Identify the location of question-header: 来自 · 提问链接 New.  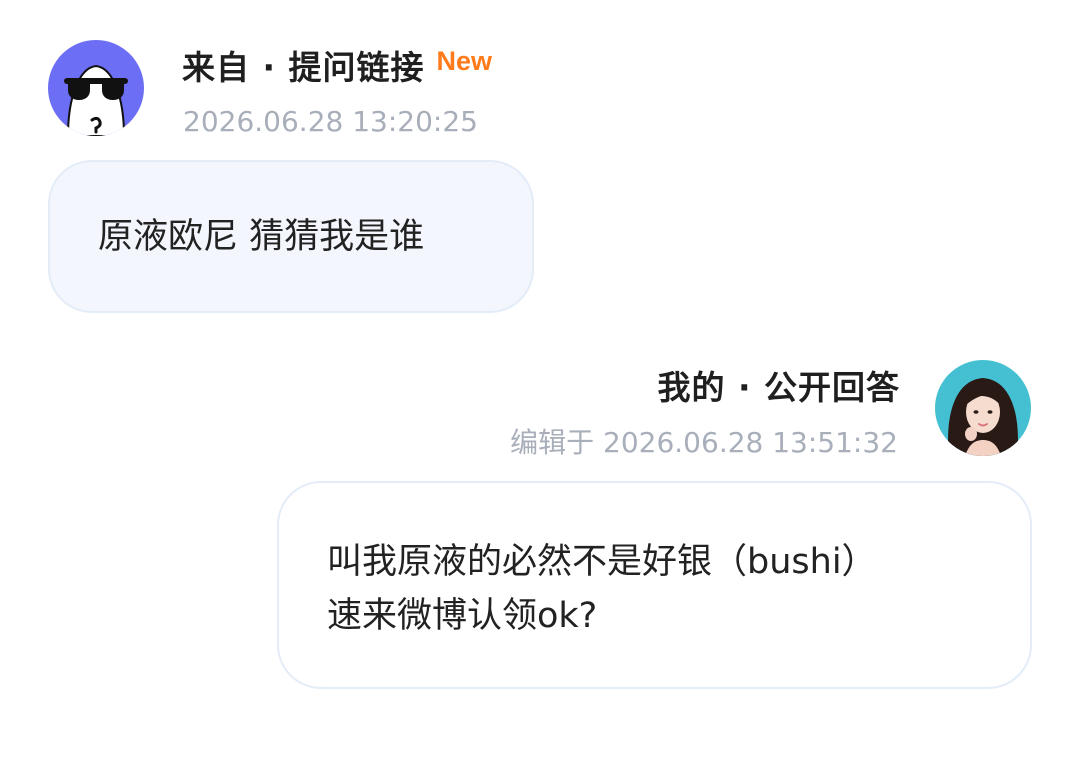
(337, 69).